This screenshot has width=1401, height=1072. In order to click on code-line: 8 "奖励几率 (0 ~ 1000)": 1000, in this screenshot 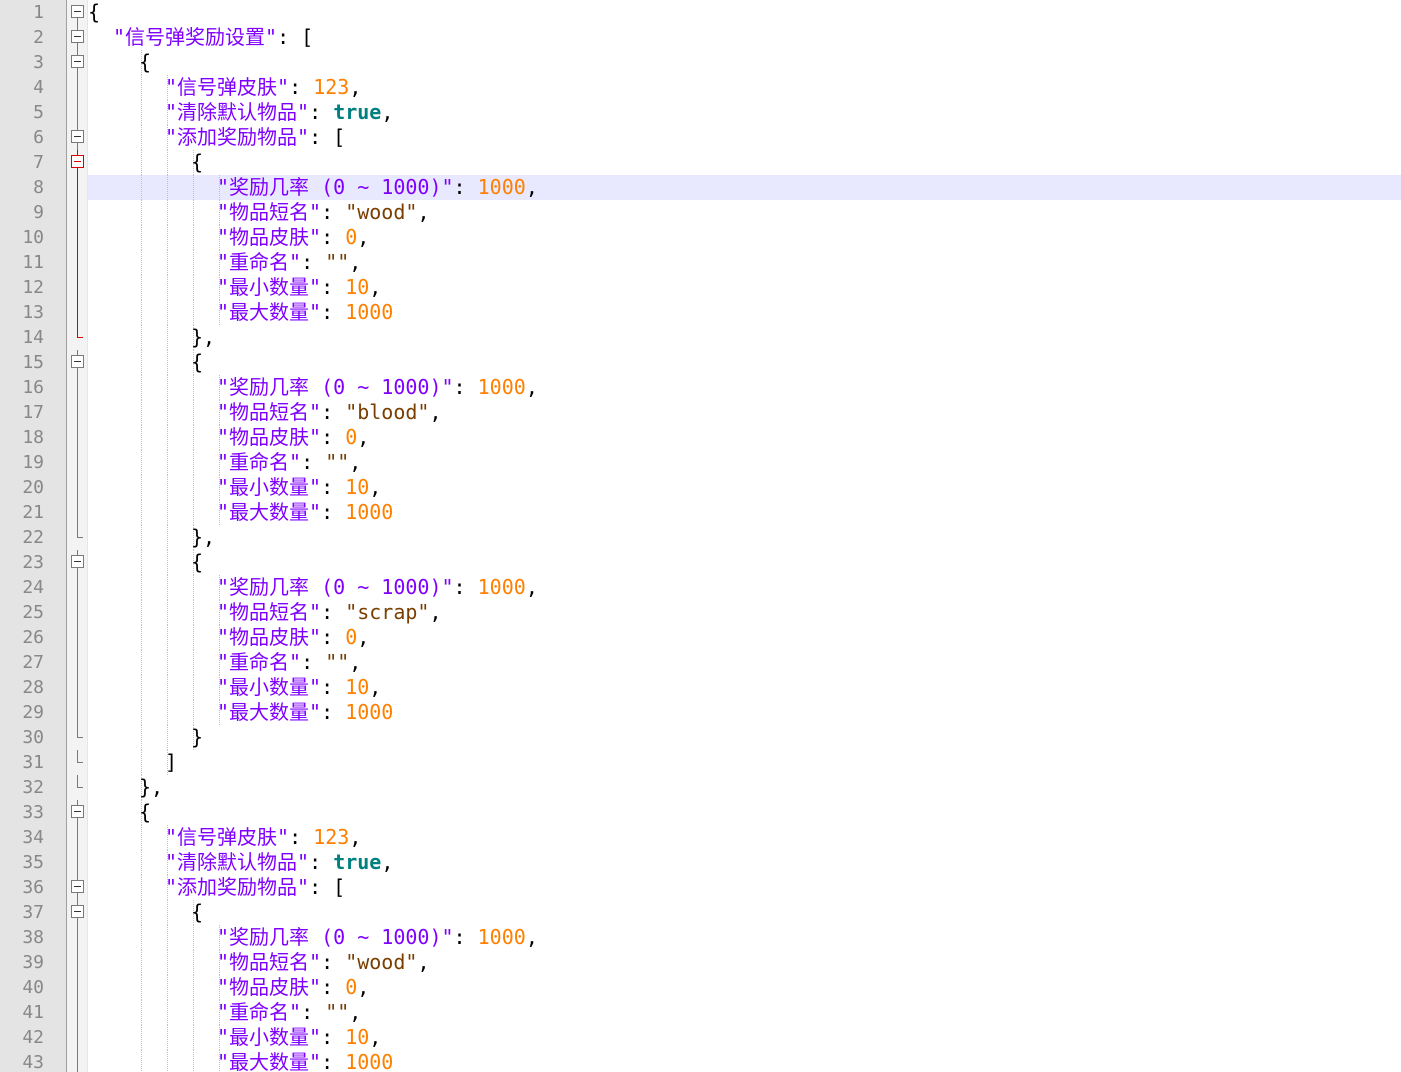, I will do `click(700, 187)`.